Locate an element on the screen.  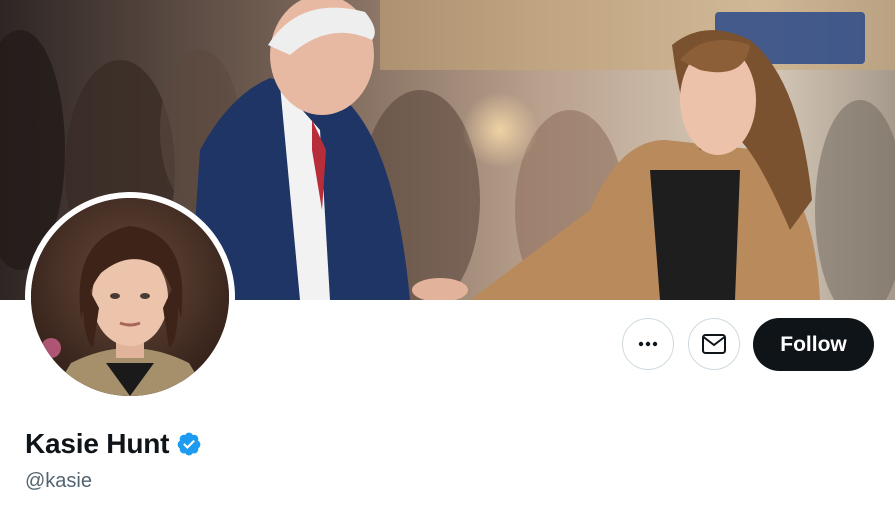
envelope-icon is located at coordinates (714, 344).